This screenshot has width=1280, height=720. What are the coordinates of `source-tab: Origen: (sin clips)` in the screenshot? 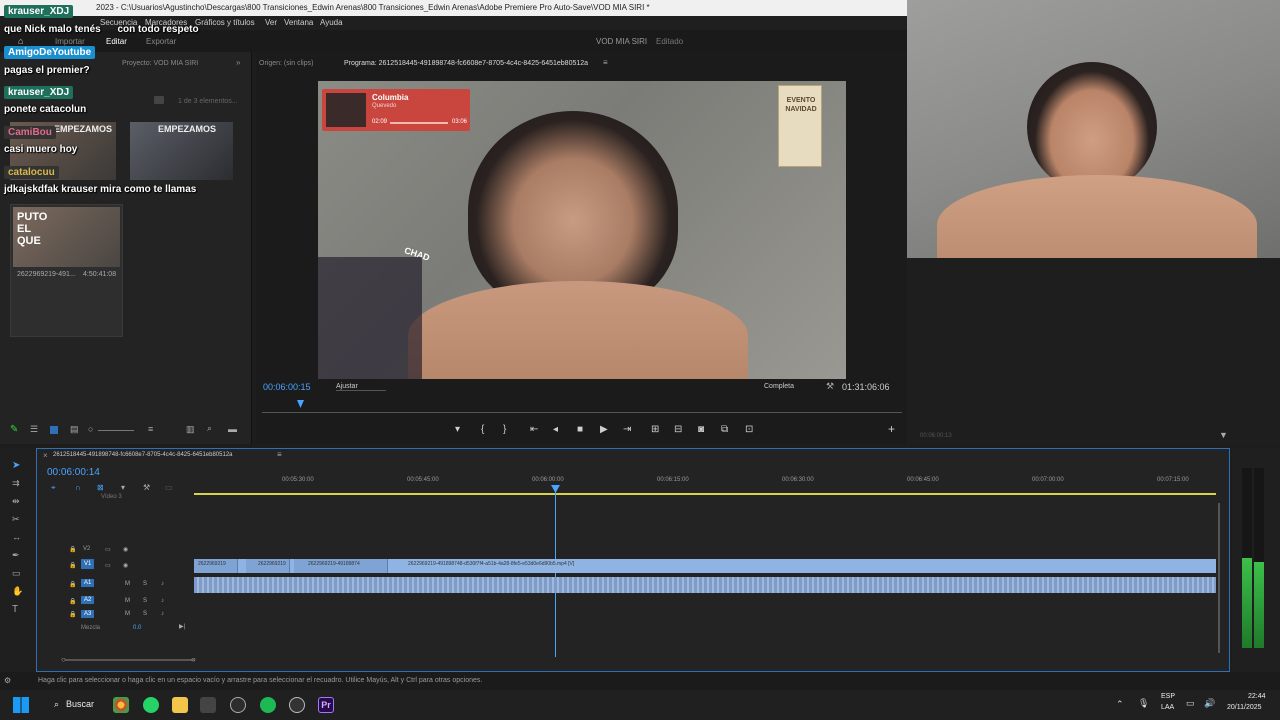 It's located at (286, 63).